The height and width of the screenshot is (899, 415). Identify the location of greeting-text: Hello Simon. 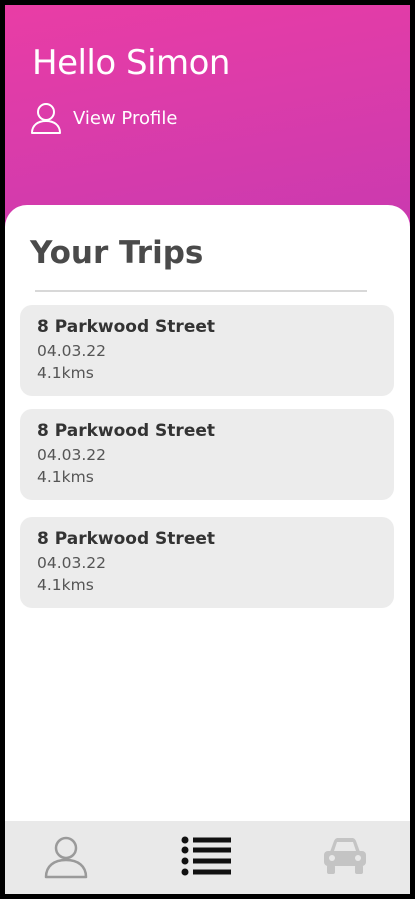
(131, 63).